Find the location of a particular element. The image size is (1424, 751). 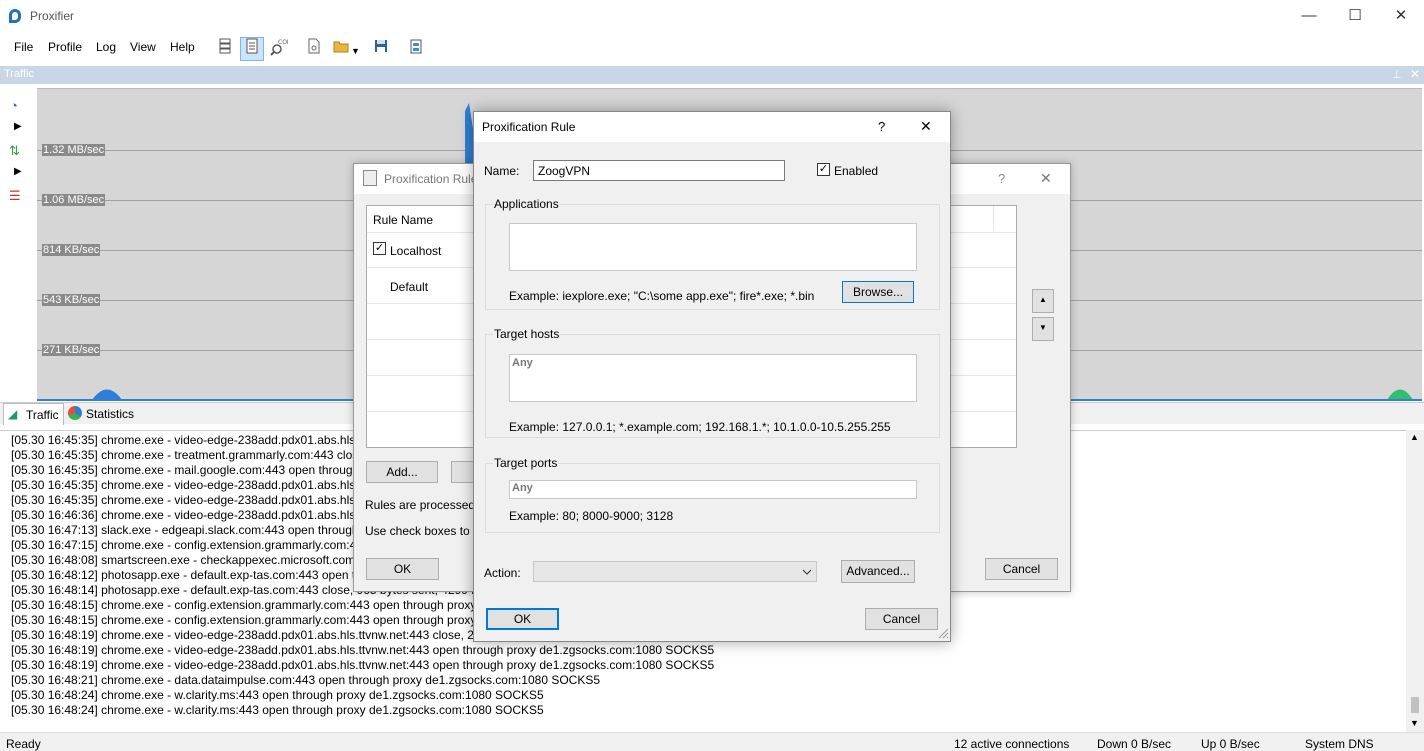

proxification-rules-icon is located at coordinates (252, 49).